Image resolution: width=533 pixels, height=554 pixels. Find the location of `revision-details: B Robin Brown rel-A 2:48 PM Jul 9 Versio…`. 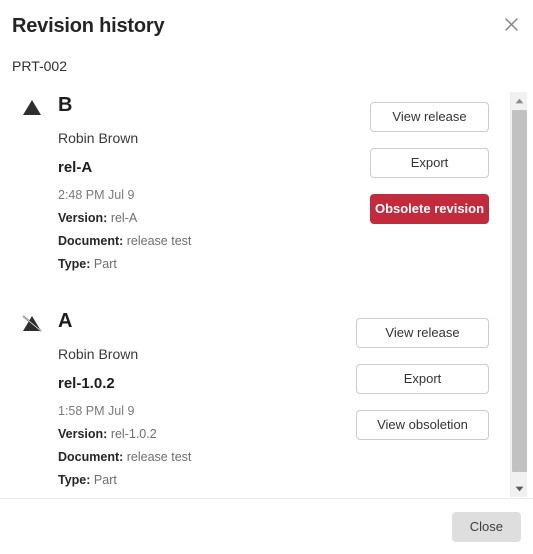

revision-details: B Robin Brown rel-A 2:48 PM Jul 9 Versio… is located at coordinates (124, 182).